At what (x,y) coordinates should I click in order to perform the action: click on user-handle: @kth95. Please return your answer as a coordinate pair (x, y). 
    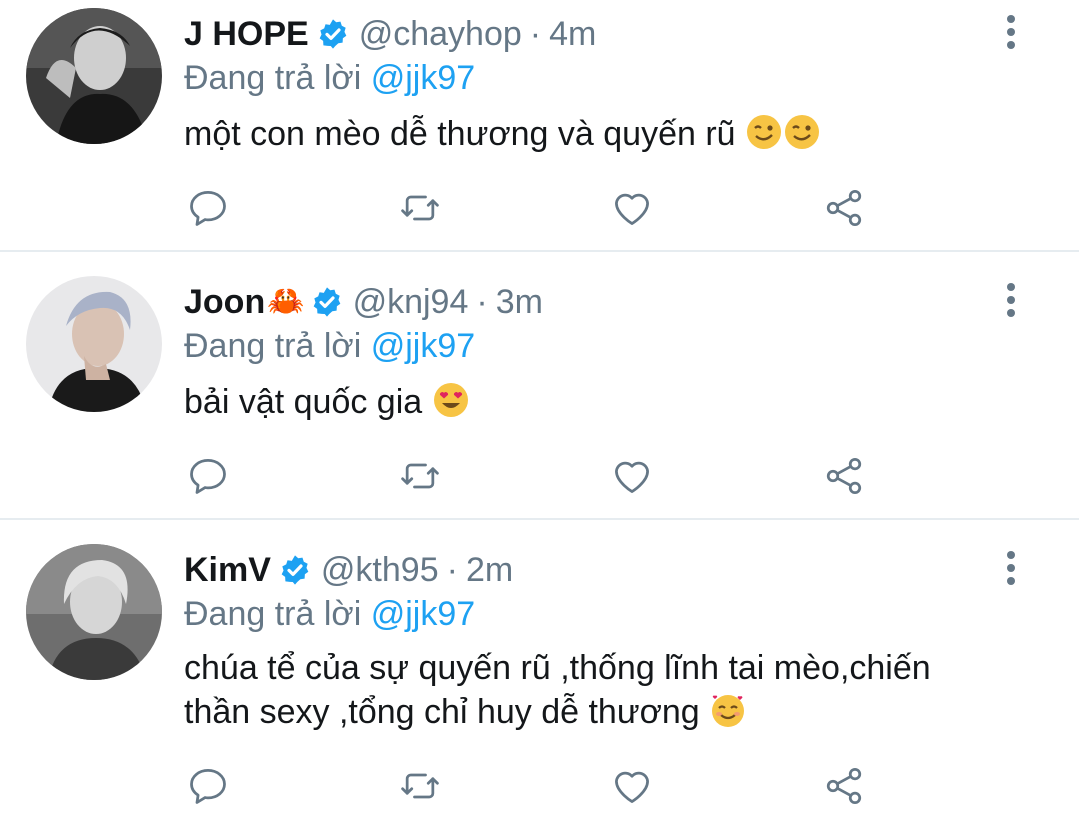
    Looking at the image, I should click on (380, 570).